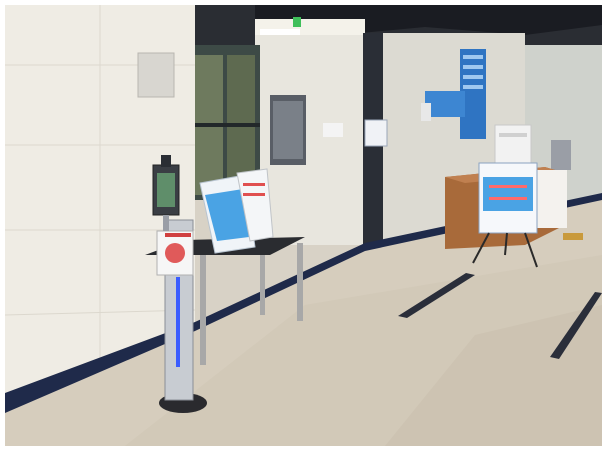 The width and height of the screenshot is (602, 450). What do you see at coordinates (573, 236) in the screenshot?
I see `floor-mat` at bounding box center [573, 236].